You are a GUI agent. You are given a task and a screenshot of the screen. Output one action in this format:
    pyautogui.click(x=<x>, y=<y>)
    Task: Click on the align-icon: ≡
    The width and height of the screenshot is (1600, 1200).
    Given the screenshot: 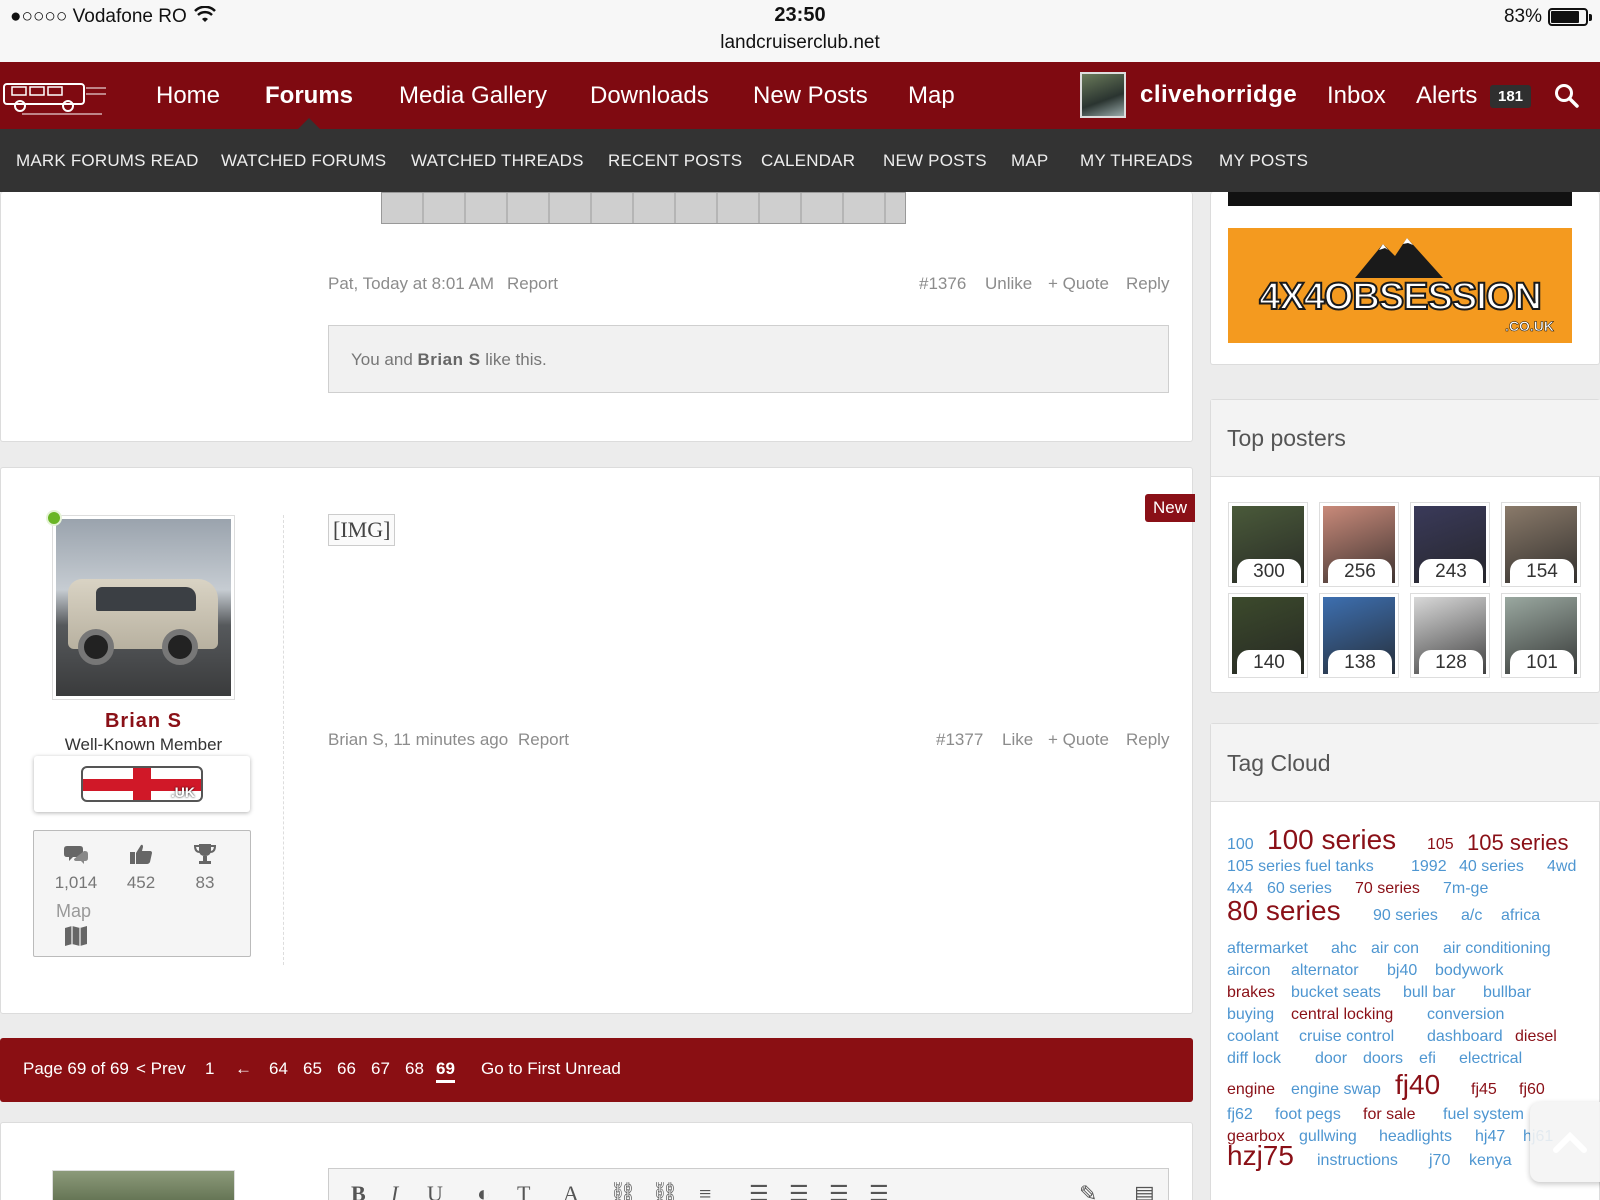 What is the action you would take?
    pyautogui.click(x=705, y=1190)
    